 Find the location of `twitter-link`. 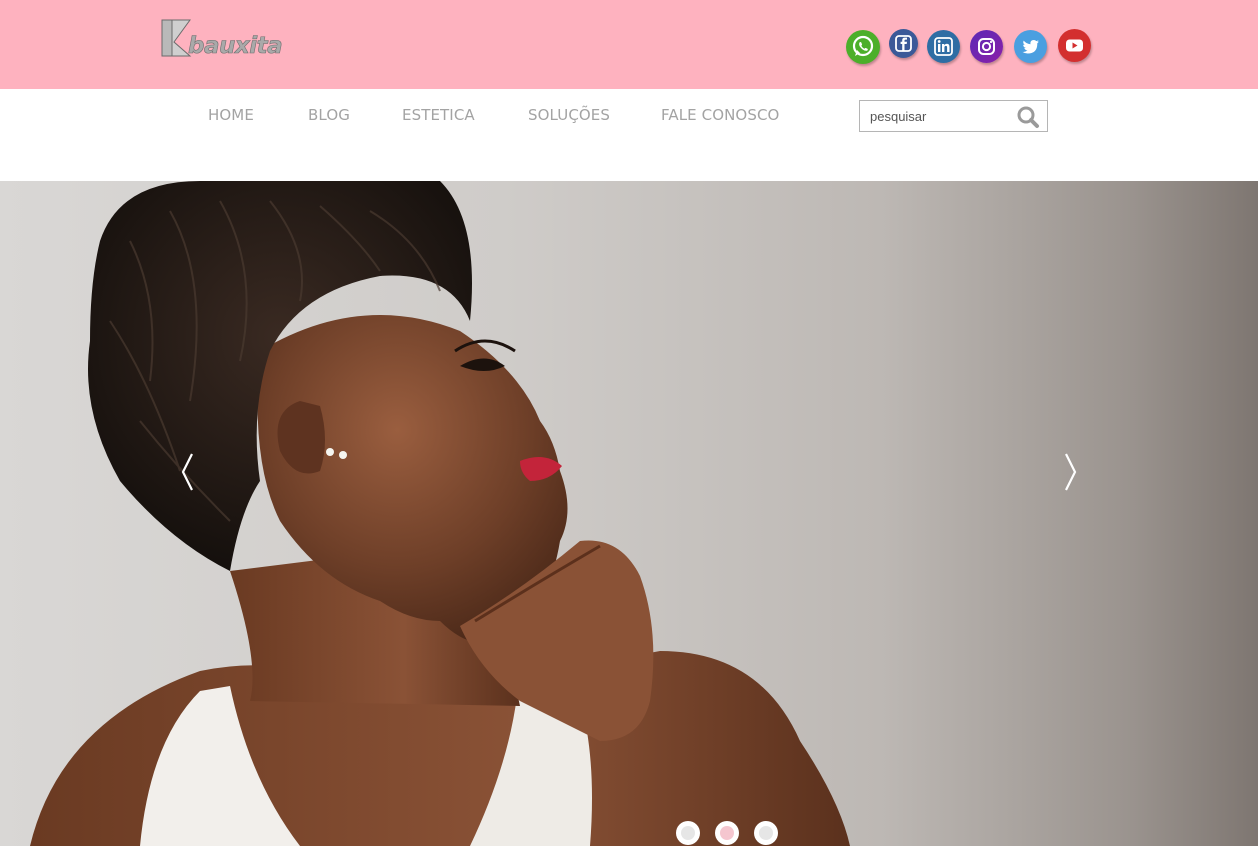

twitter-link is located at coordinates (1030, 46).